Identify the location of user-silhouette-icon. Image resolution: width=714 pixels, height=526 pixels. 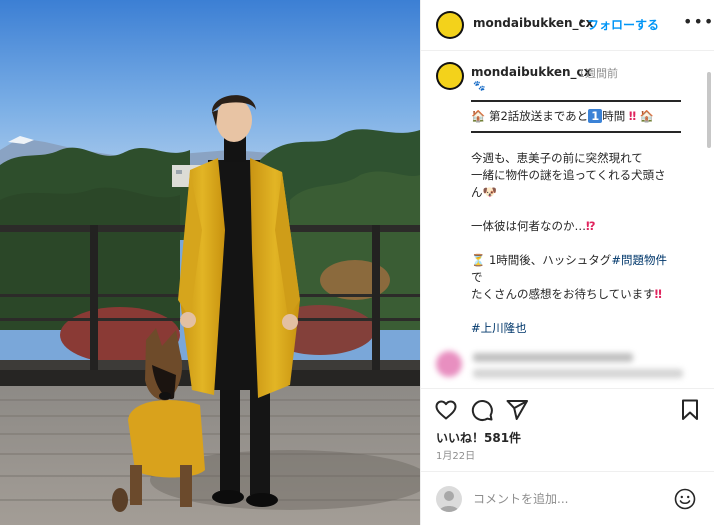
(449, 501).